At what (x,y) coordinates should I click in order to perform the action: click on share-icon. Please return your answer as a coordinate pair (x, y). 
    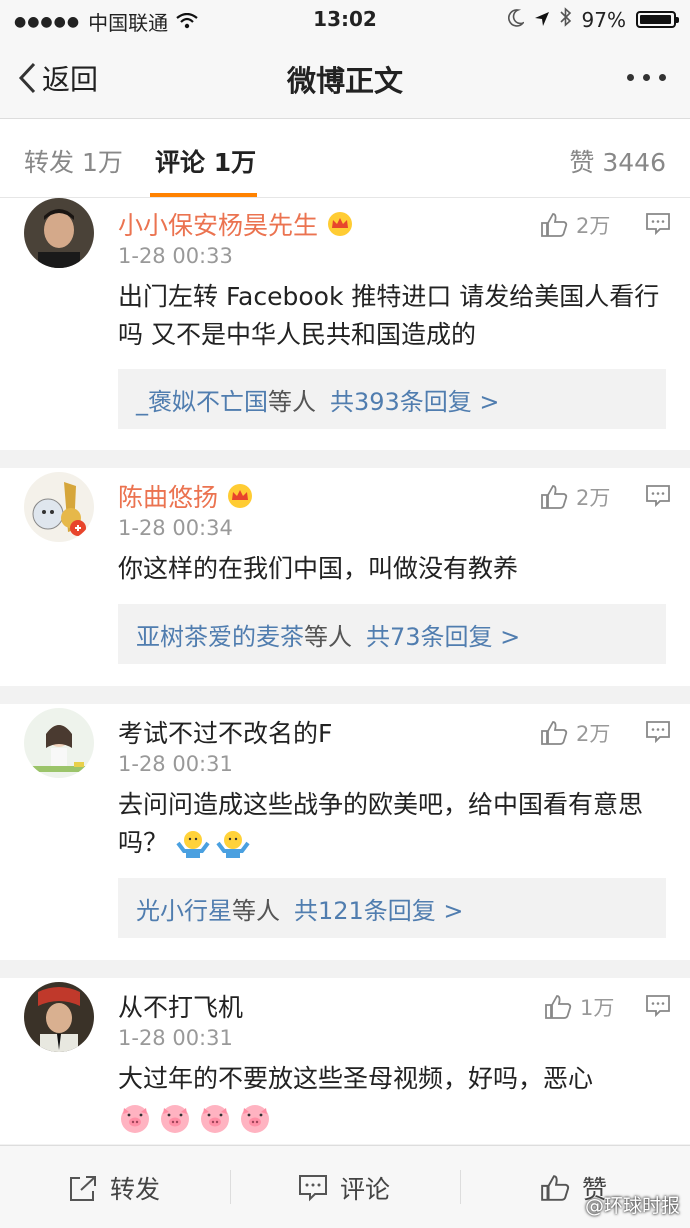
    Looking at the image, I should click on (83, 1188).